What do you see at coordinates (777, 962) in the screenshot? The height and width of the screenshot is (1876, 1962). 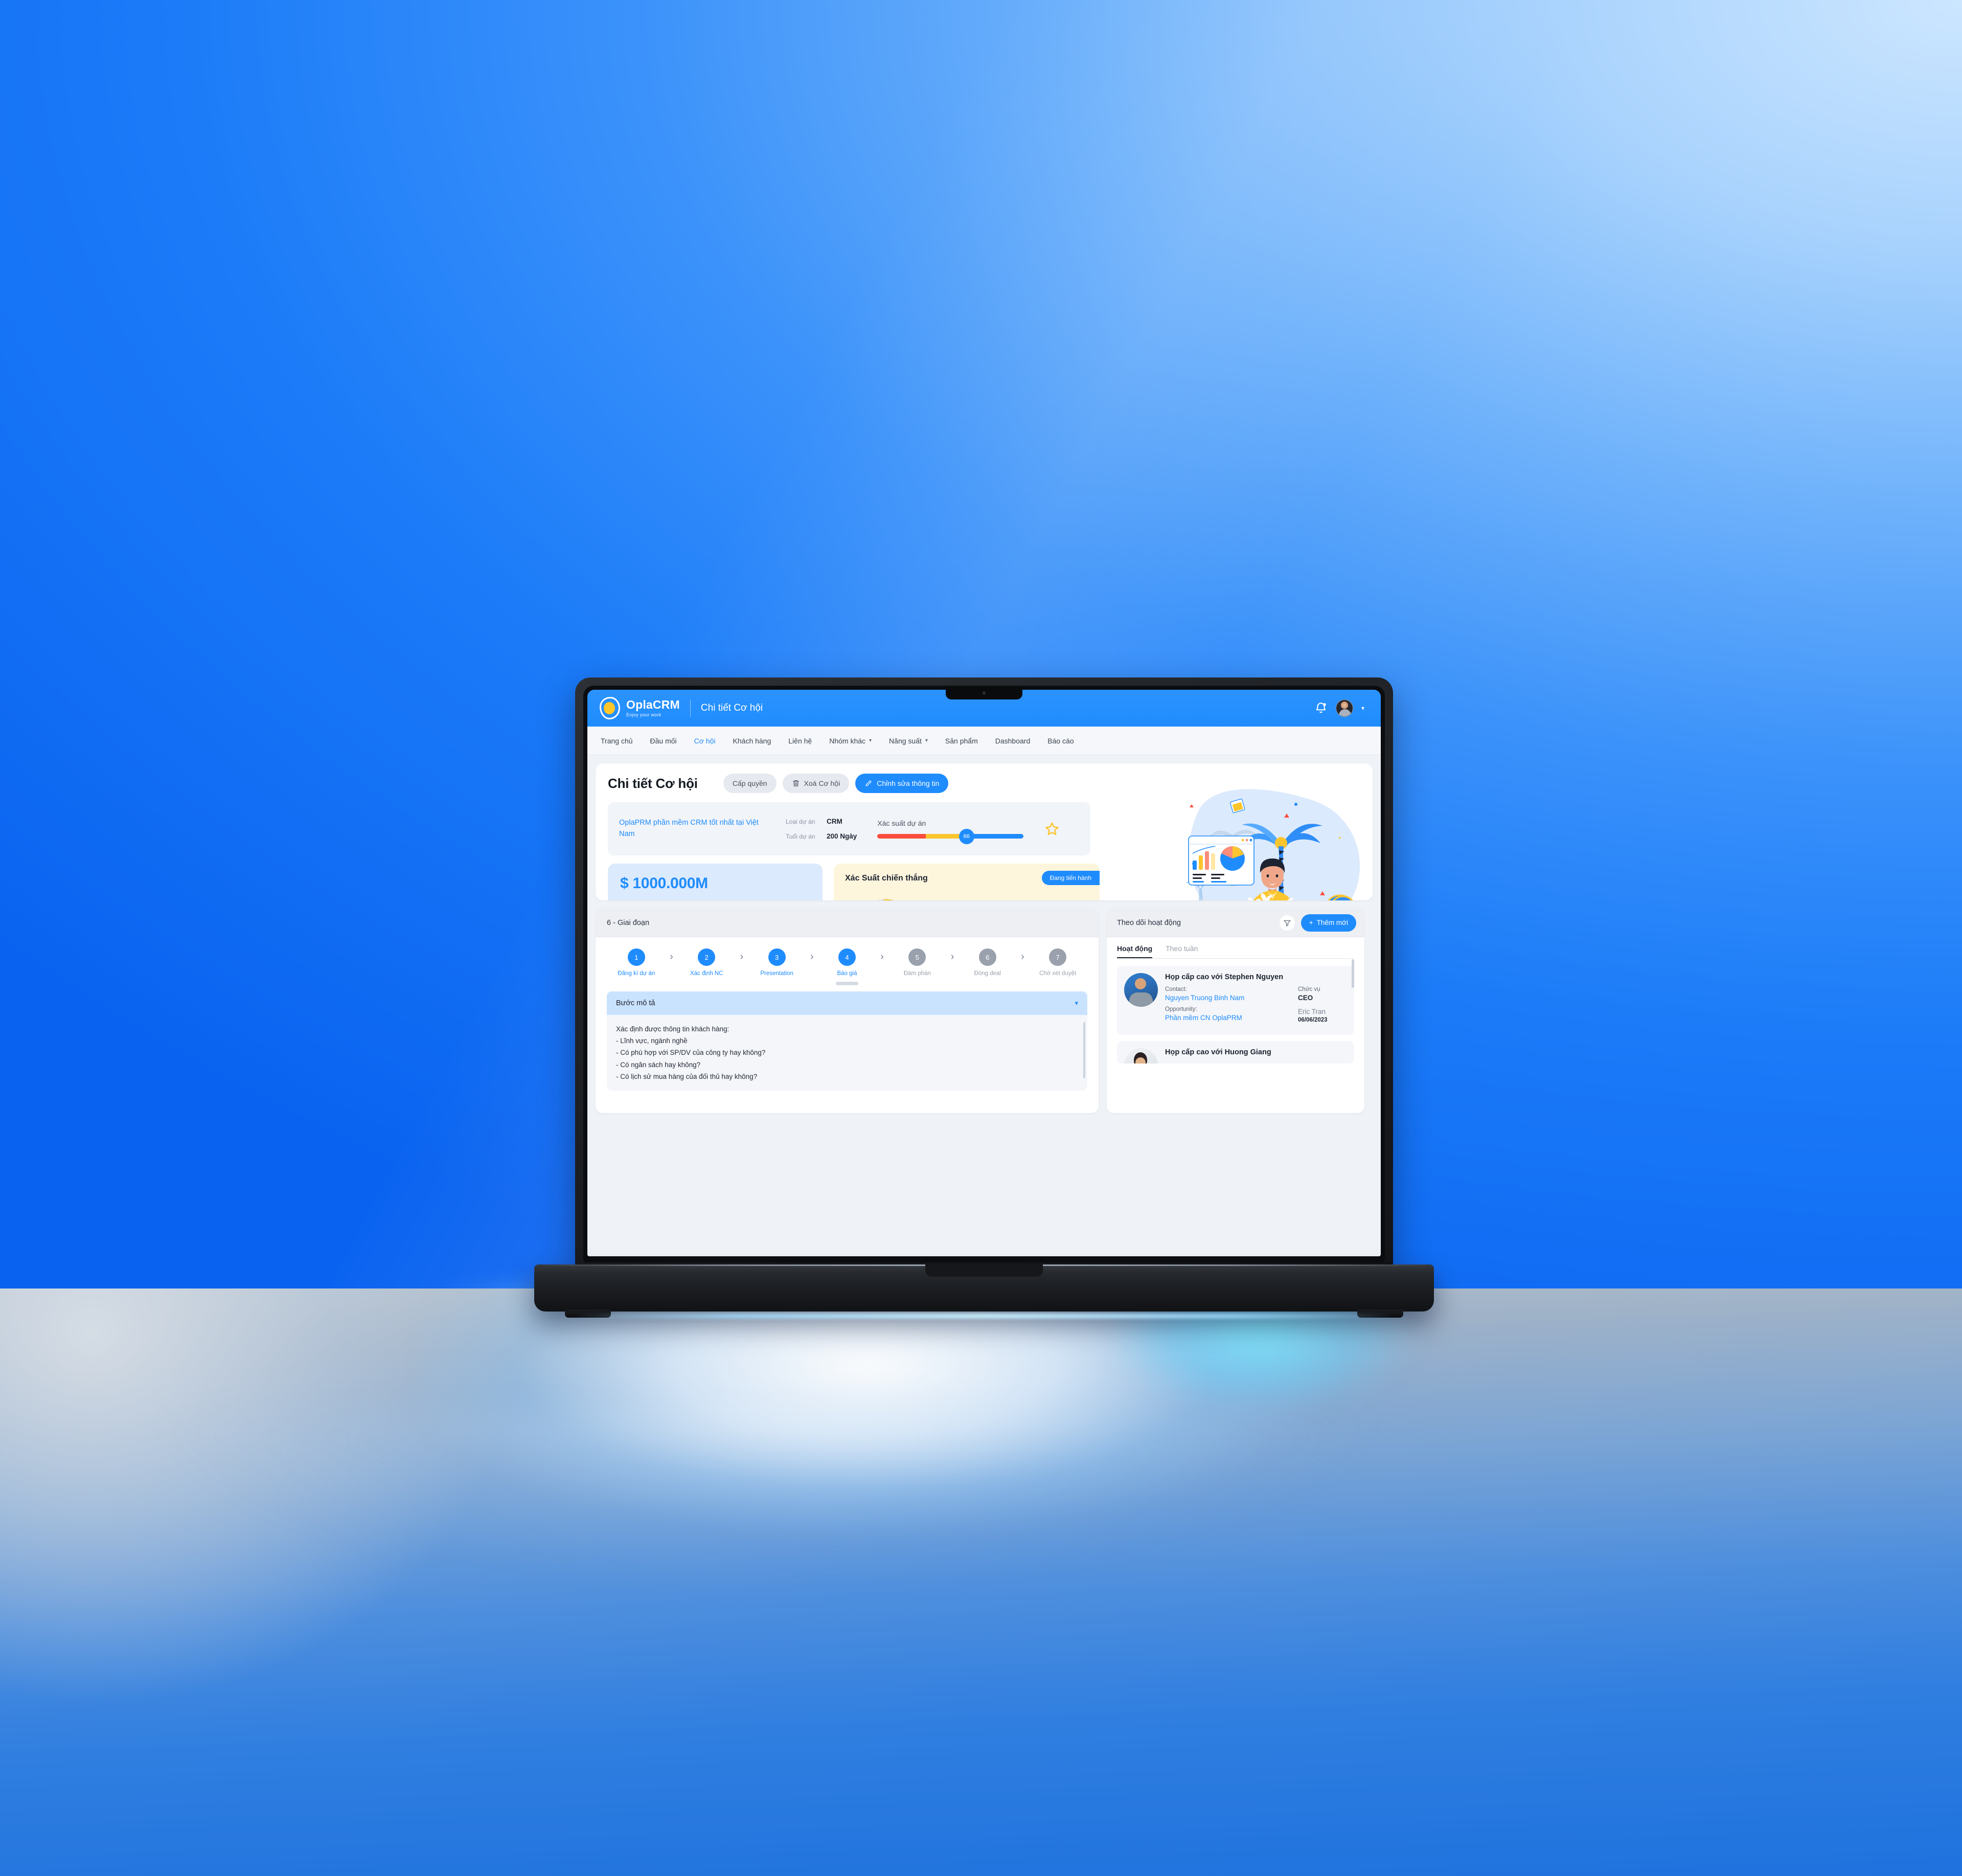 I see `stage-step-3: 3 Presentation` at bounding box center [777, 962].